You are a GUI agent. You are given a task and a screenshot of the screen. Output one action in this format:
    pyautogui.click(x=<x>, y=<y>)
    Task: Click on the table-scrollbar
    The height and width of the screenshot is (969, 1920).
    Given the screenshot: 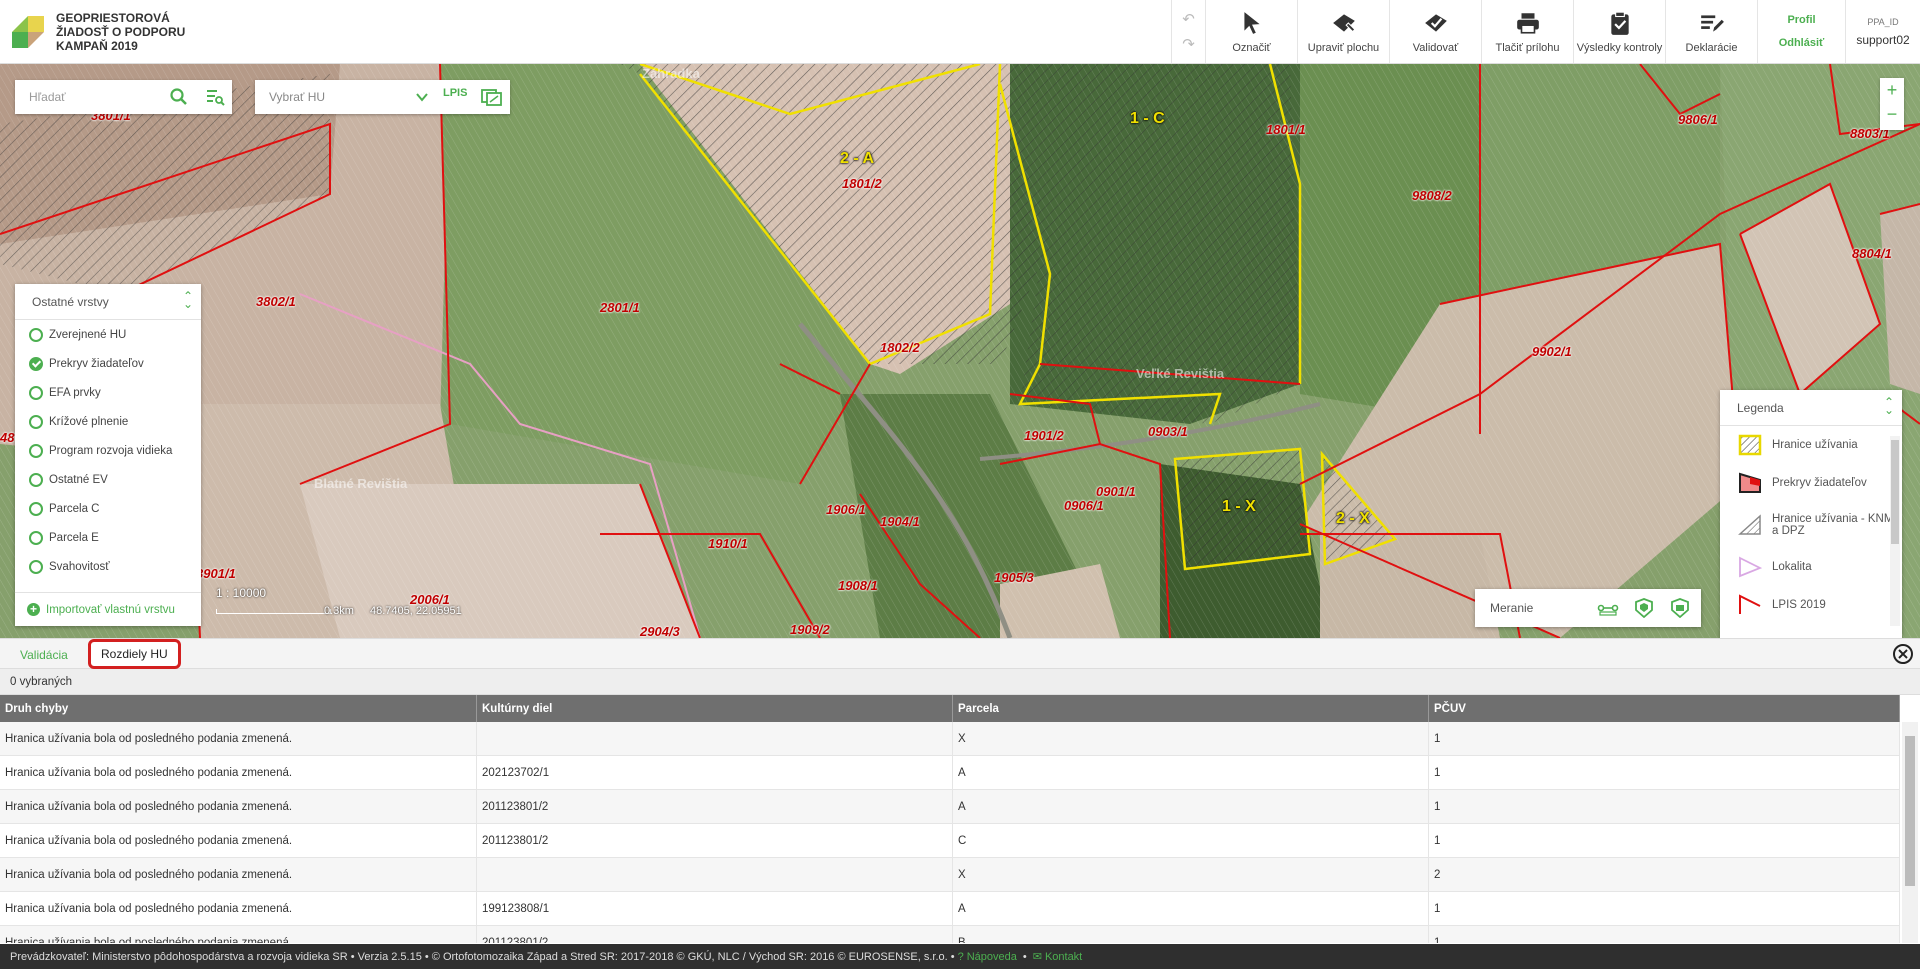 What is the action you would take?
    pyautogui.click(x=1910, y=832)
    